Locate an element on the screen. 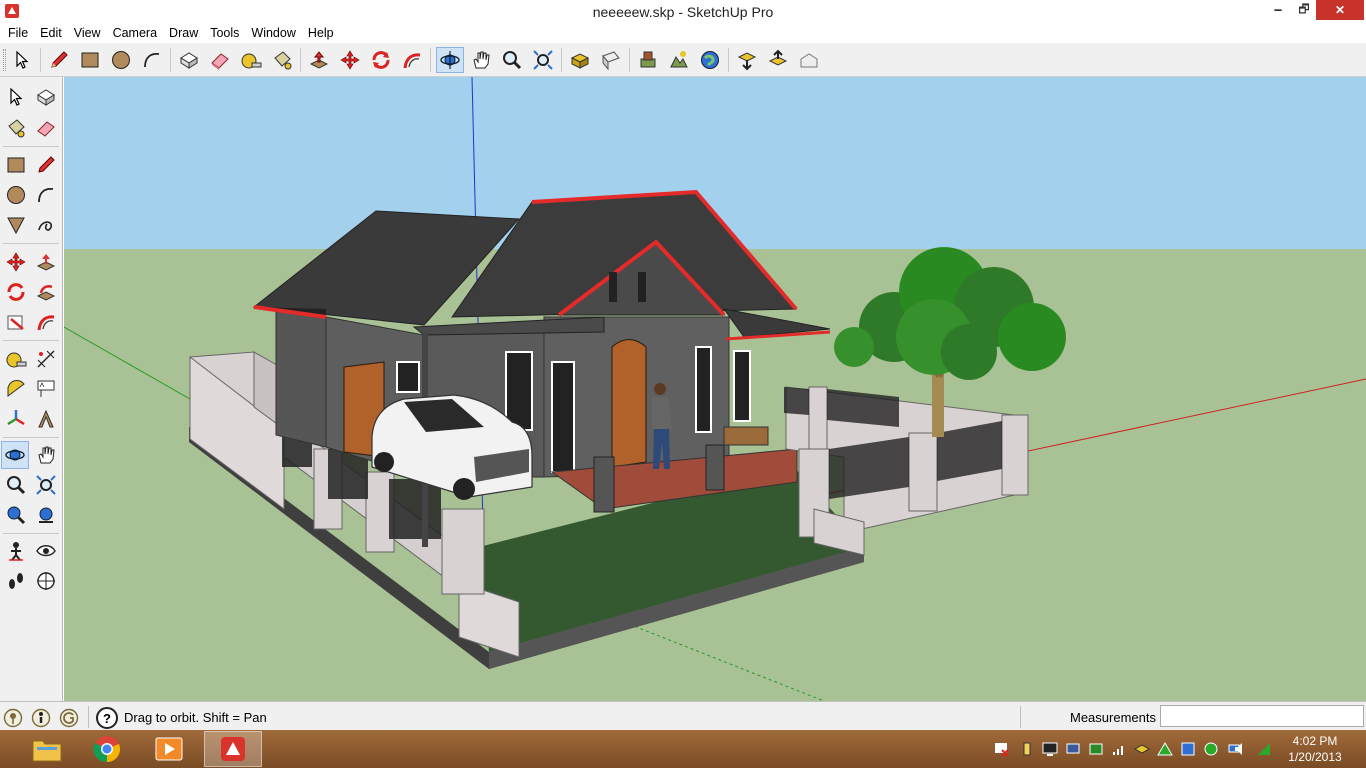 The height and width of the screenshot is (768, 1366). palette-select-button is located at coordinates (16, 97).